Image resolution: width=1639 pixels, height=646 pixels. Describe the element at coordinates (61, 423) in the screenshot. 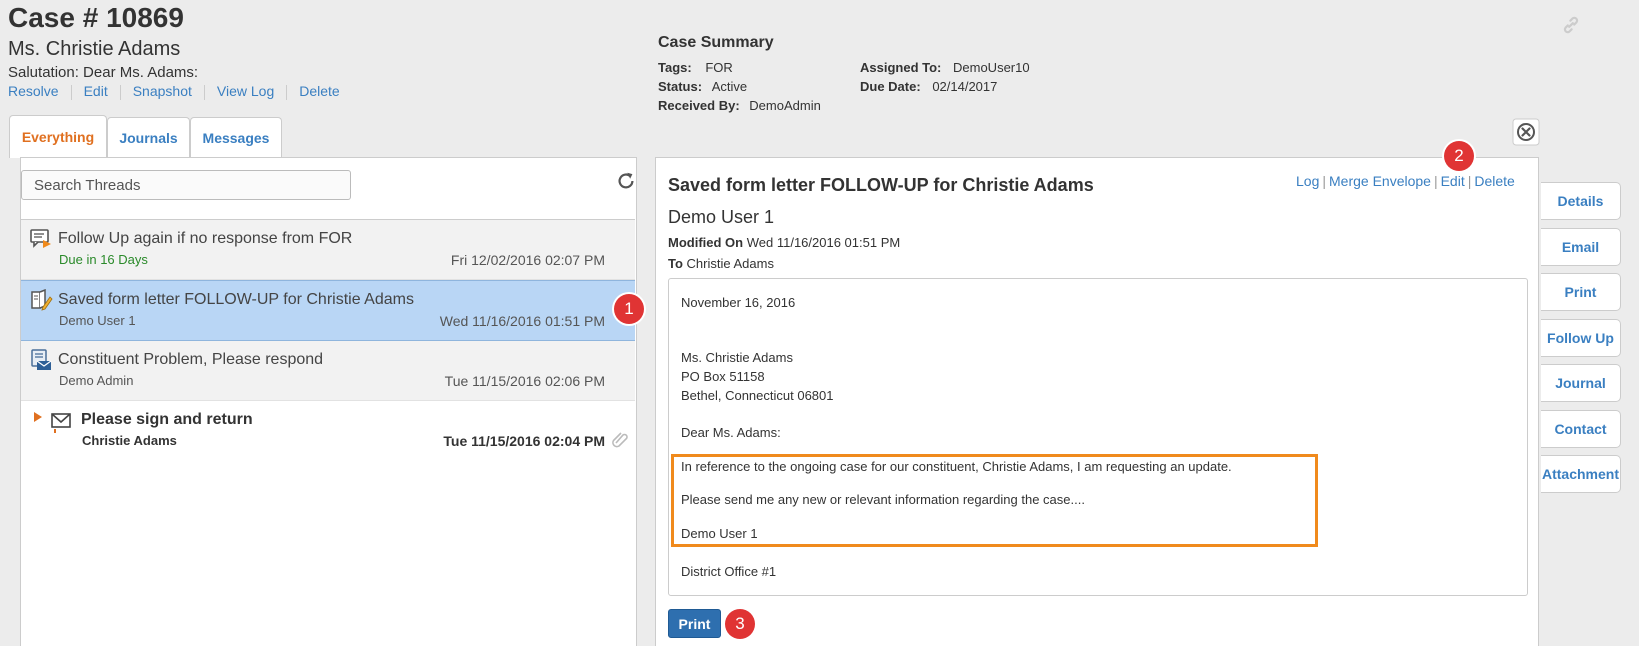

I see `envelope-icon` at that location.